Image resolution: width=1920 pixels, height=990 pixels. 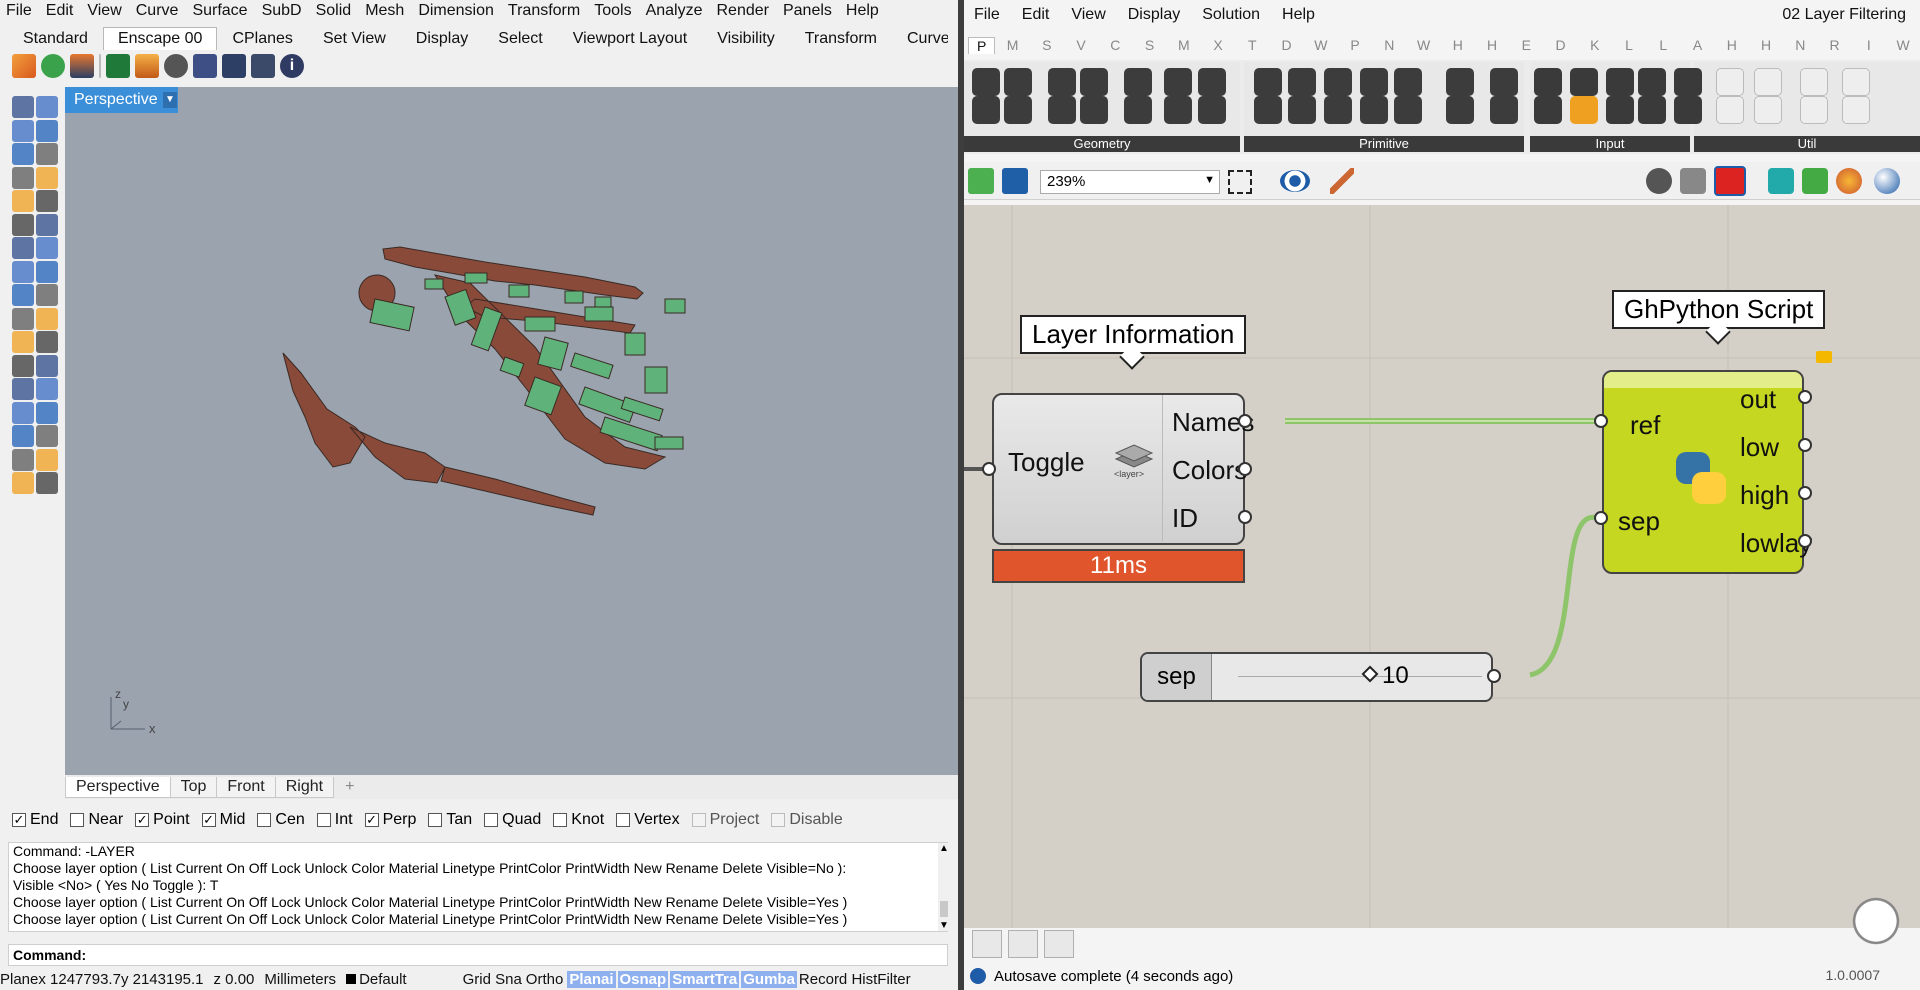 What do you see at coordinates (335, 11) in the screenshot?
I see `rhino-menu-solid: Solid` at bounding box center [335, 11].